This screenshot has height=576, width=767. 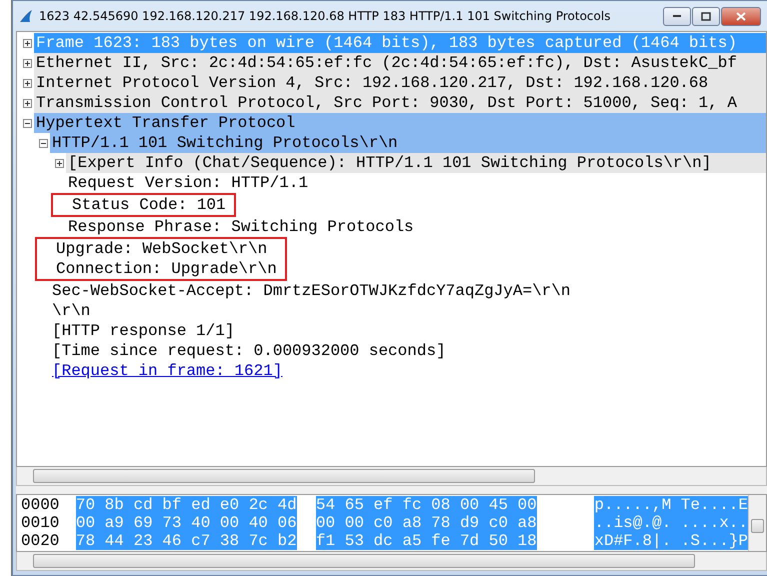 I want to click on ascii-text: ..is@.@. ....x.., so click(x=671, y=523).